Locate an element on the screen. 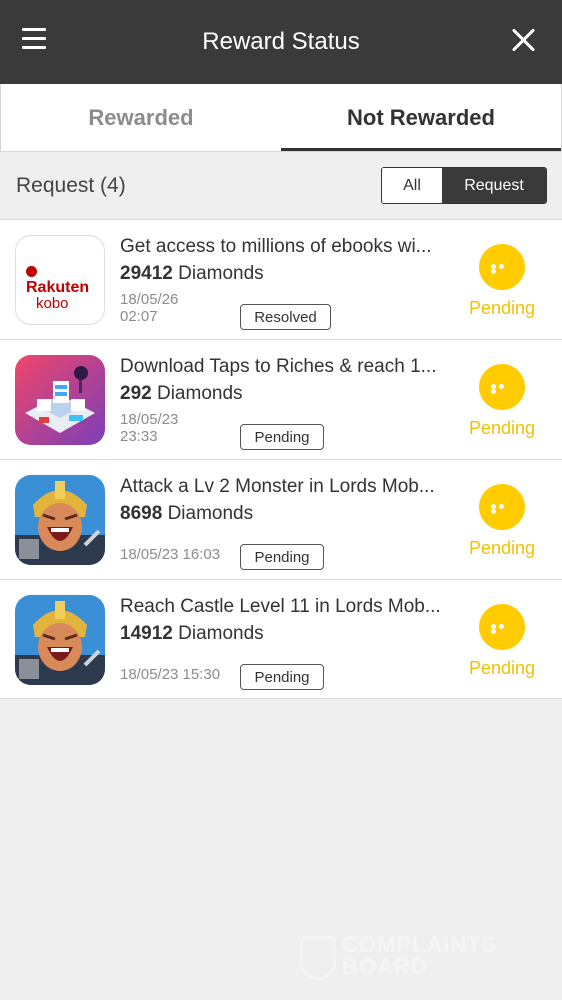 This screenshot has height=1000, width=562. reward-amount: 14912 Diamonds is located at coordinates (192, 634).